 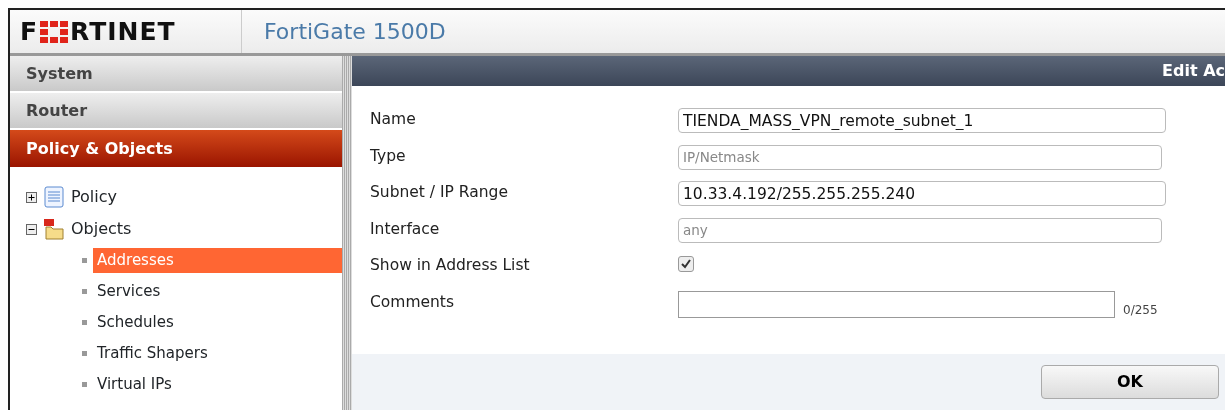 What do you see at coordinates (413, 302) in the screenshot?
I see `field-label: Comments` at bounding box center [413, 302].